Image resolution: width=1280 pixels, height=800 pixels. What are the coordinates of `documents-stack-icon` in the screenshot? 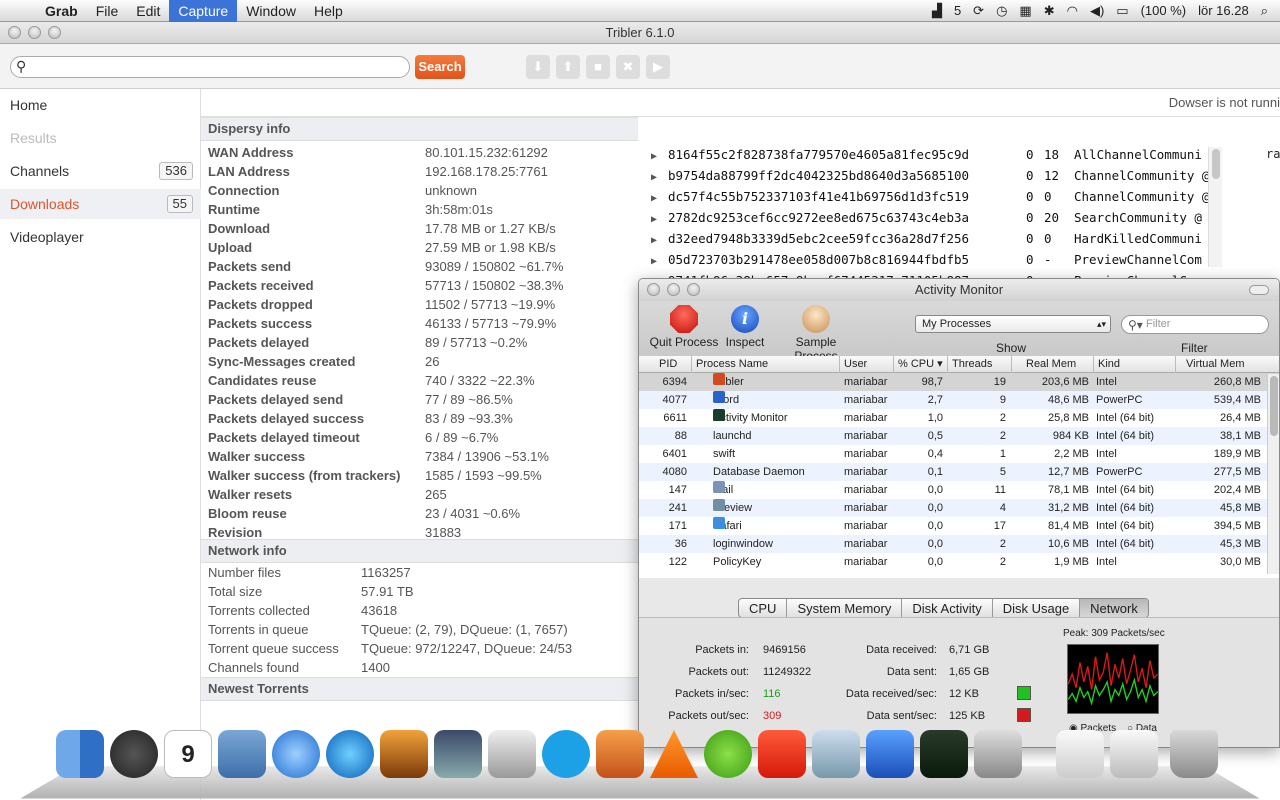 It's located at (1080, 754).